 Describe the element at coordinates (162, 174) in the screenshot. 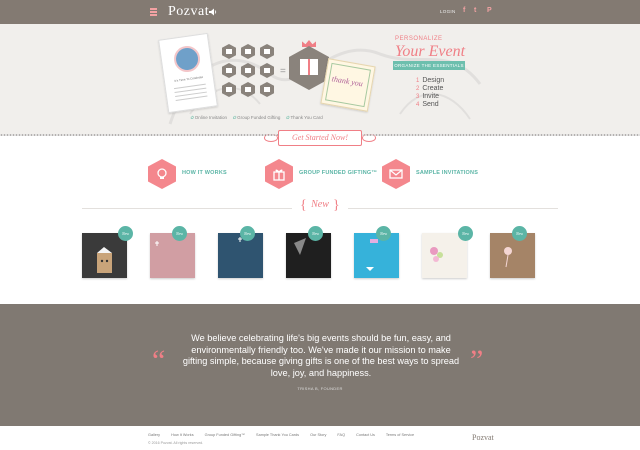

I see `lightbulb-icon` at that location.